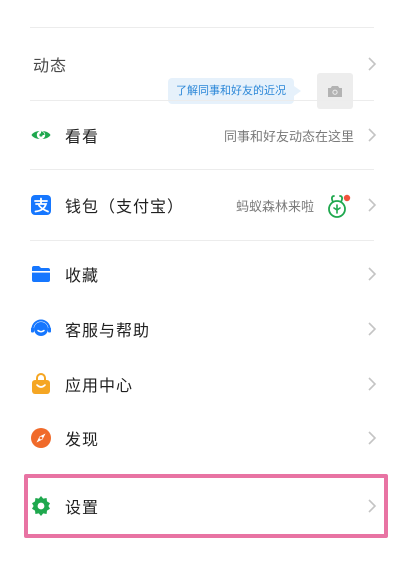 The image size is (404, 565). I want to click on folder-icon, so click(41, 274).